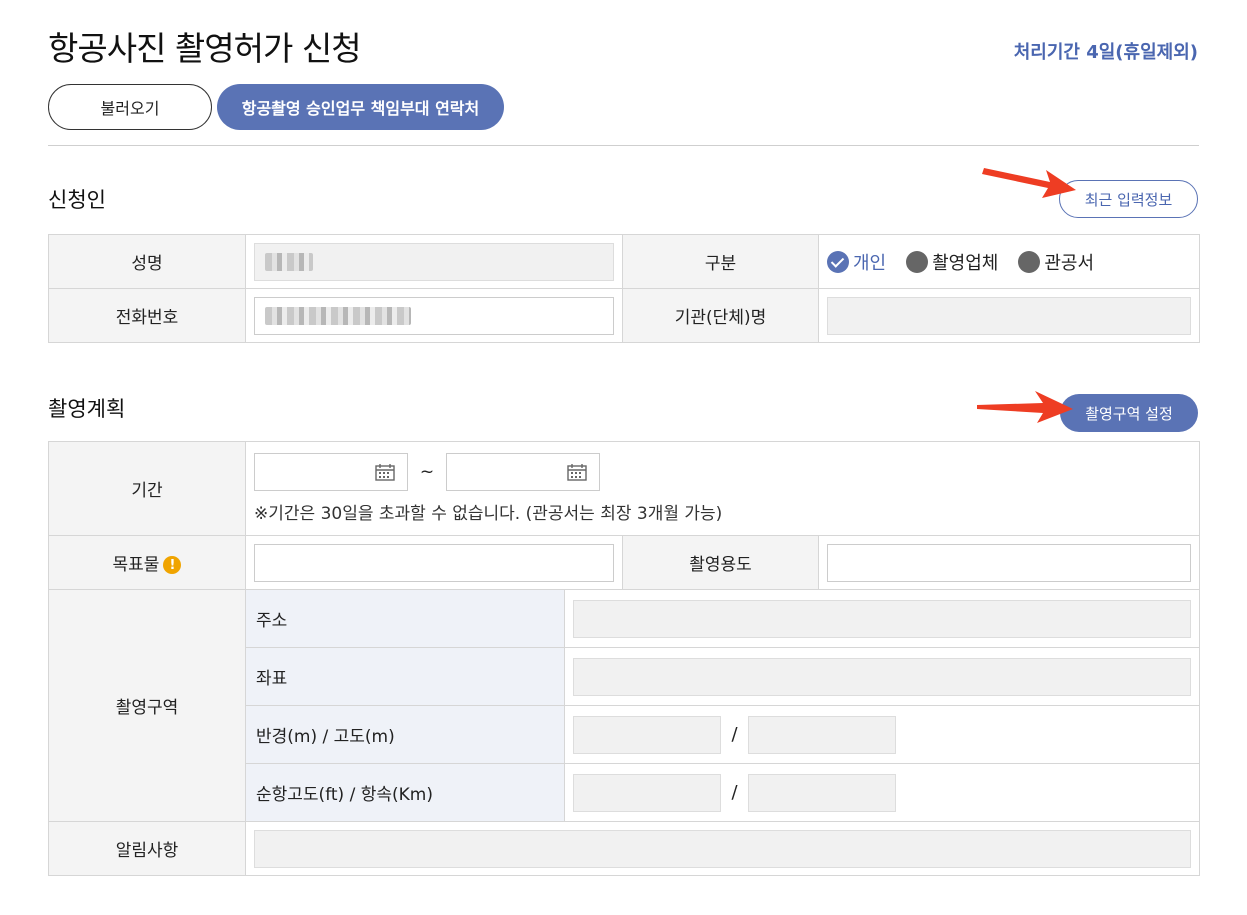  Describe the element at coordinates (147, 488) in the screenshot. I see `period-label: 기간` at that location.